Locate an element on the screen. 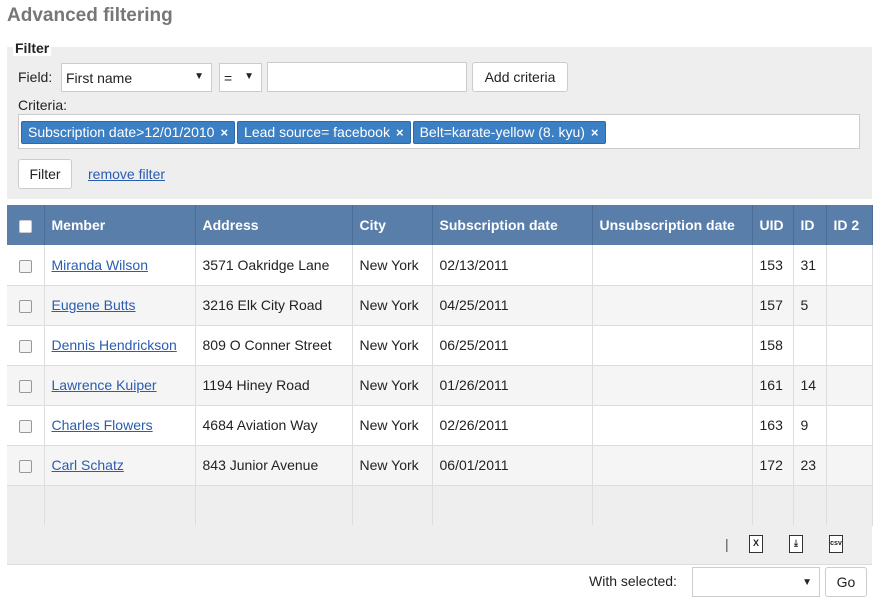 Image resolution: width=874 pixels, height=608 pixels. uid-cell: 163 is located at coordinates (773, 425).